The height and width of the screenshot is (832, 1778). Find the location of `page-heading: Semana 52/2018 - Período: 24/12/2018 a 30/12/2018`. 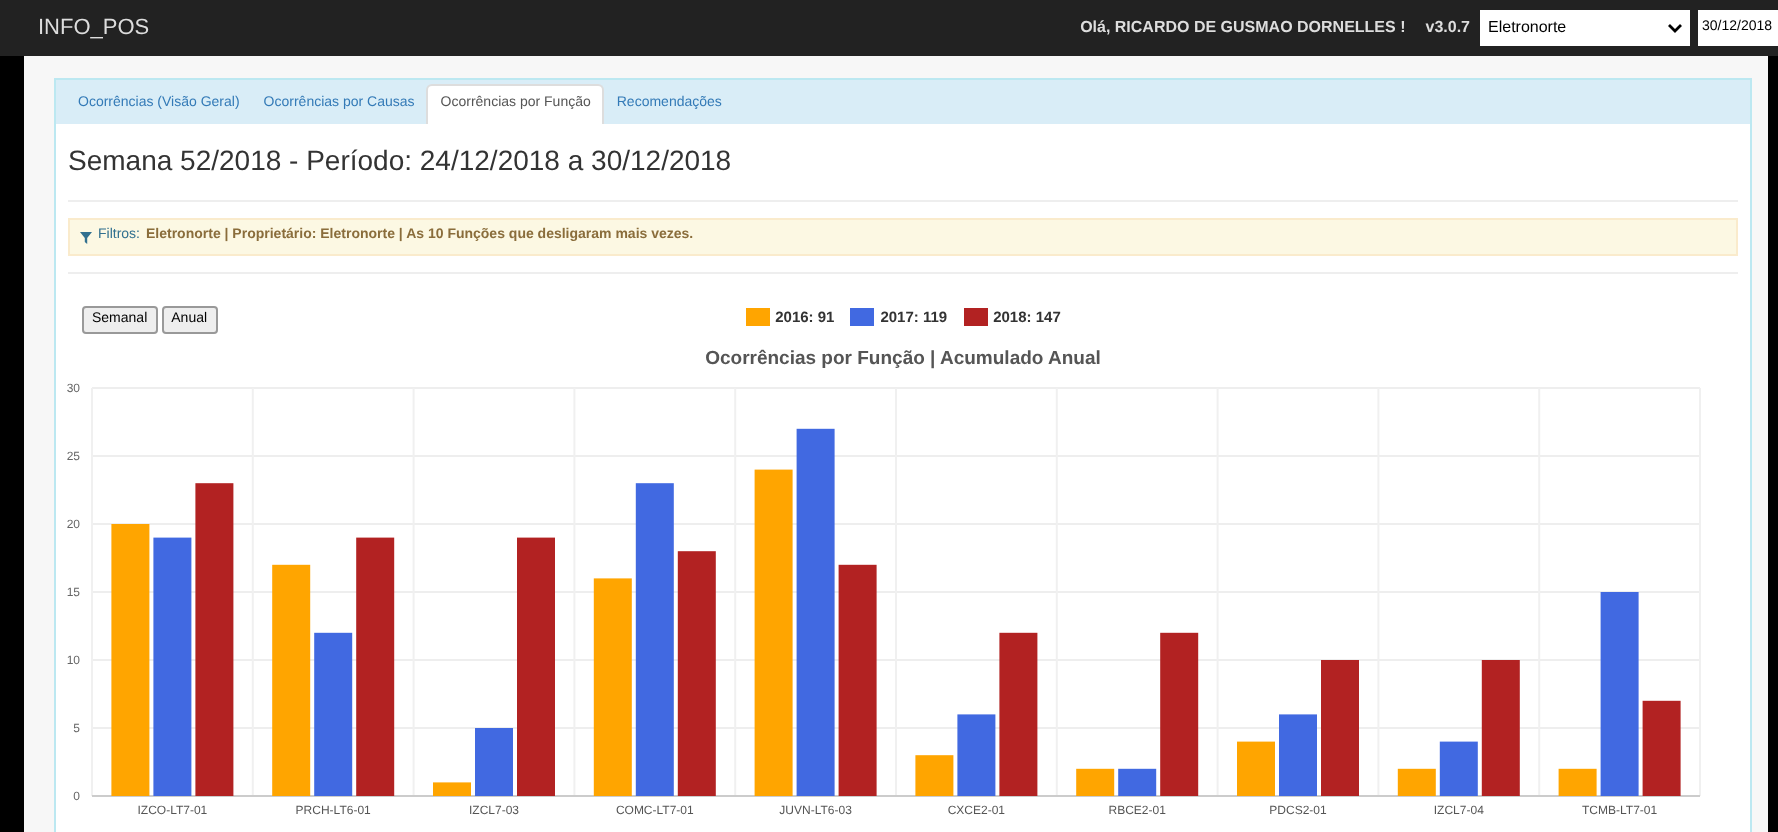

page-heading: Semana 52/2018 - Período: 24/12/2018 a 30/12/2018 is located at coordinates (903, 163).